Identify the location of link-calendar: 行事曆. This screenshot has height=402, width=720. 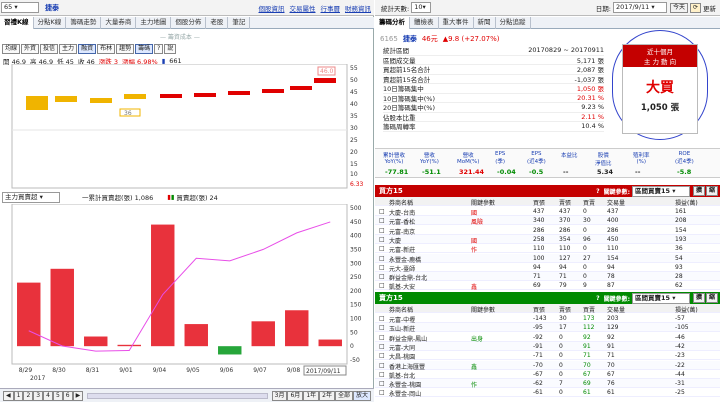
(331, 8).